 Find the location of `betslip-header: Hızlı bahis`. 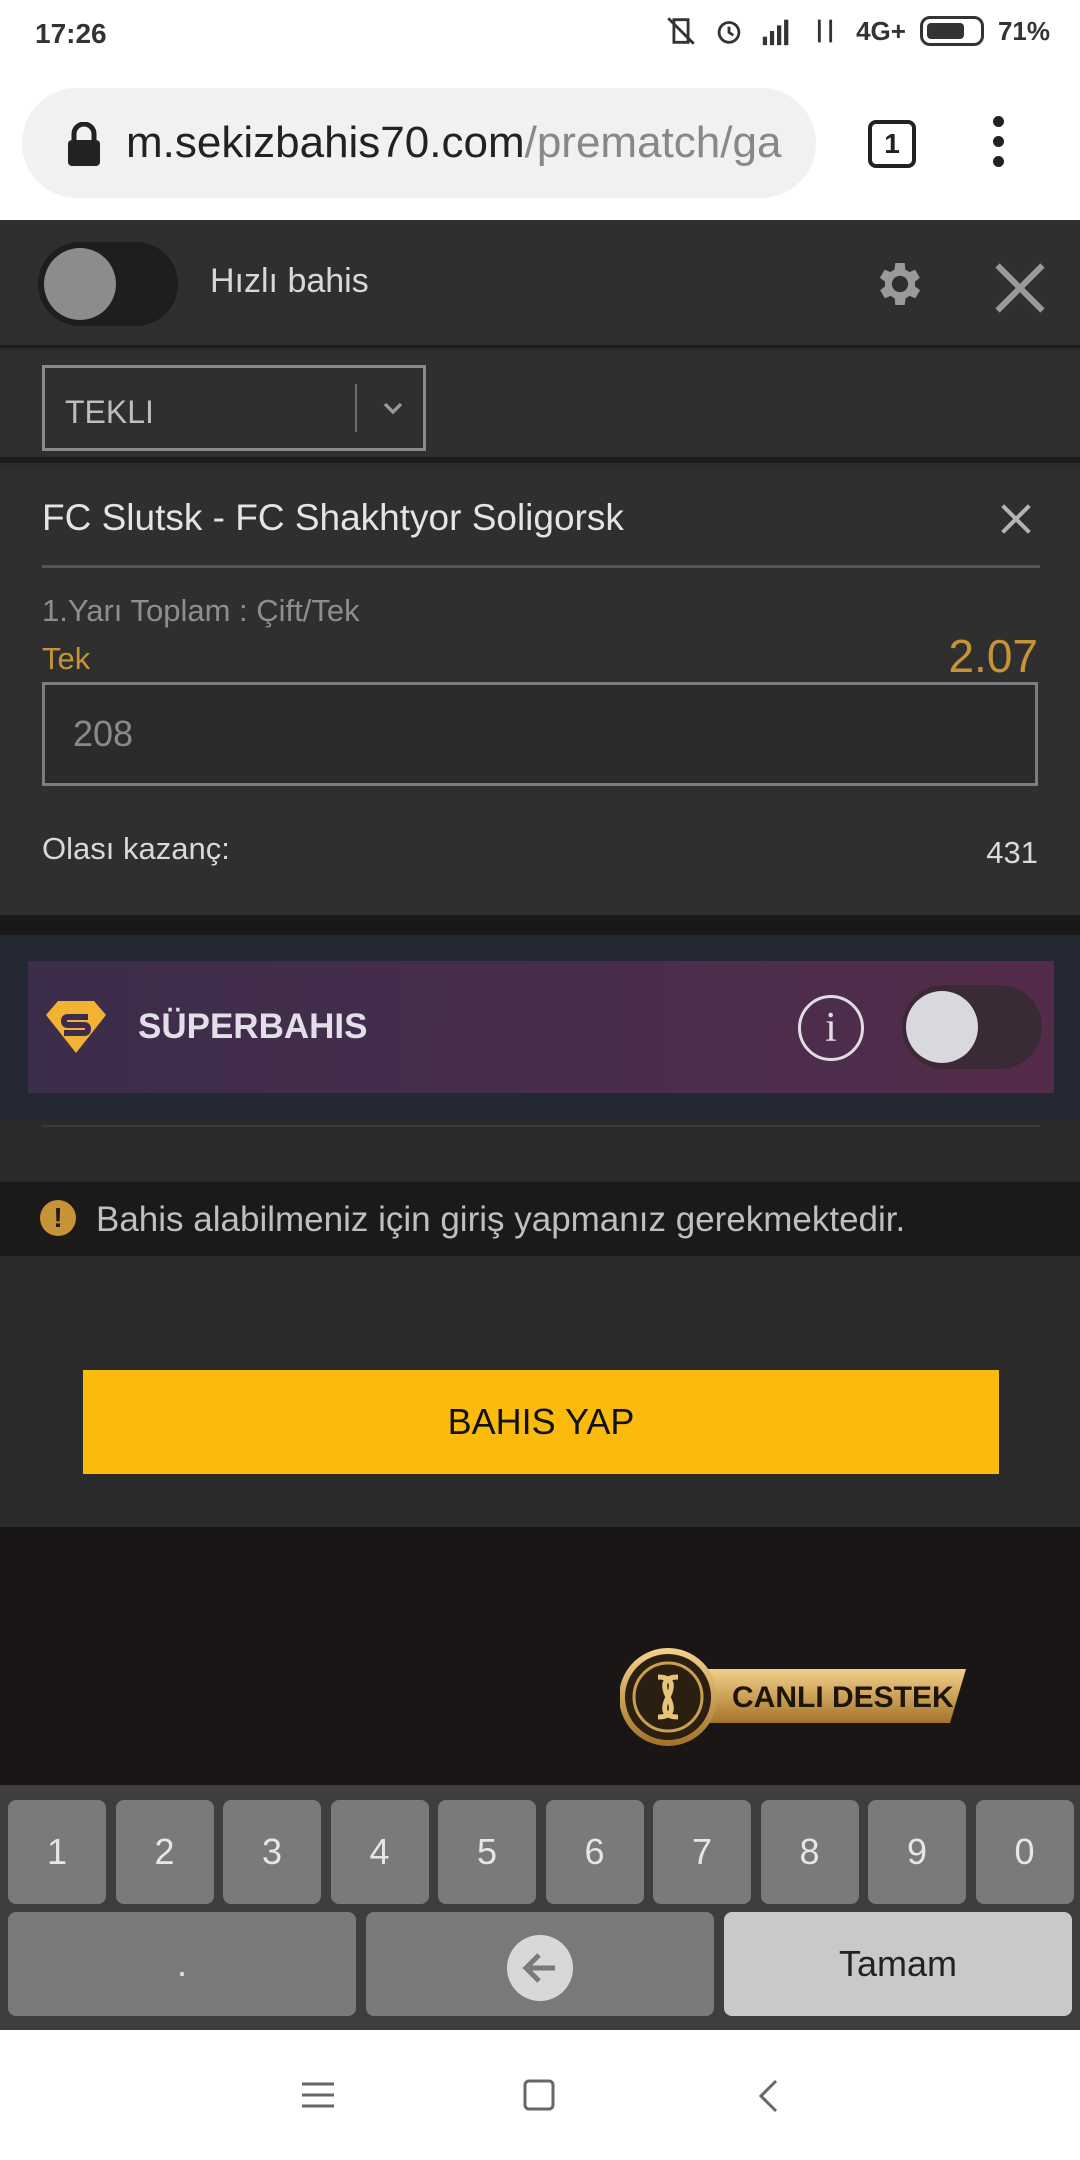

betslip-header: Hızlı bahis is located at coordinates (540, 284).